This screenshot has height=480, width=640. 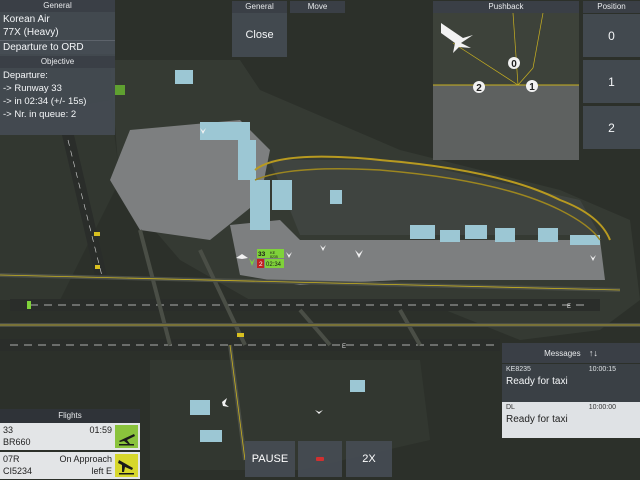 What do you see at coordinates (126, 465) in the screenshot?
I see `arrival-icon` at bounding box center [126, 465].